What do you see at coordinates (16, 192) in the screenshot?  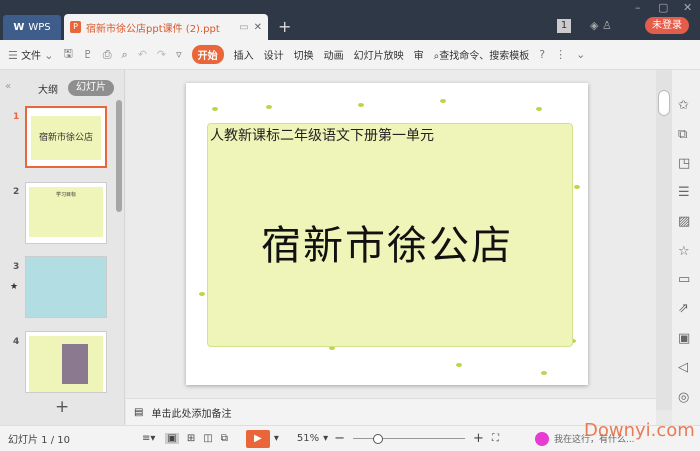 I see `slide-number: 2` at bounding box center [16, 192].